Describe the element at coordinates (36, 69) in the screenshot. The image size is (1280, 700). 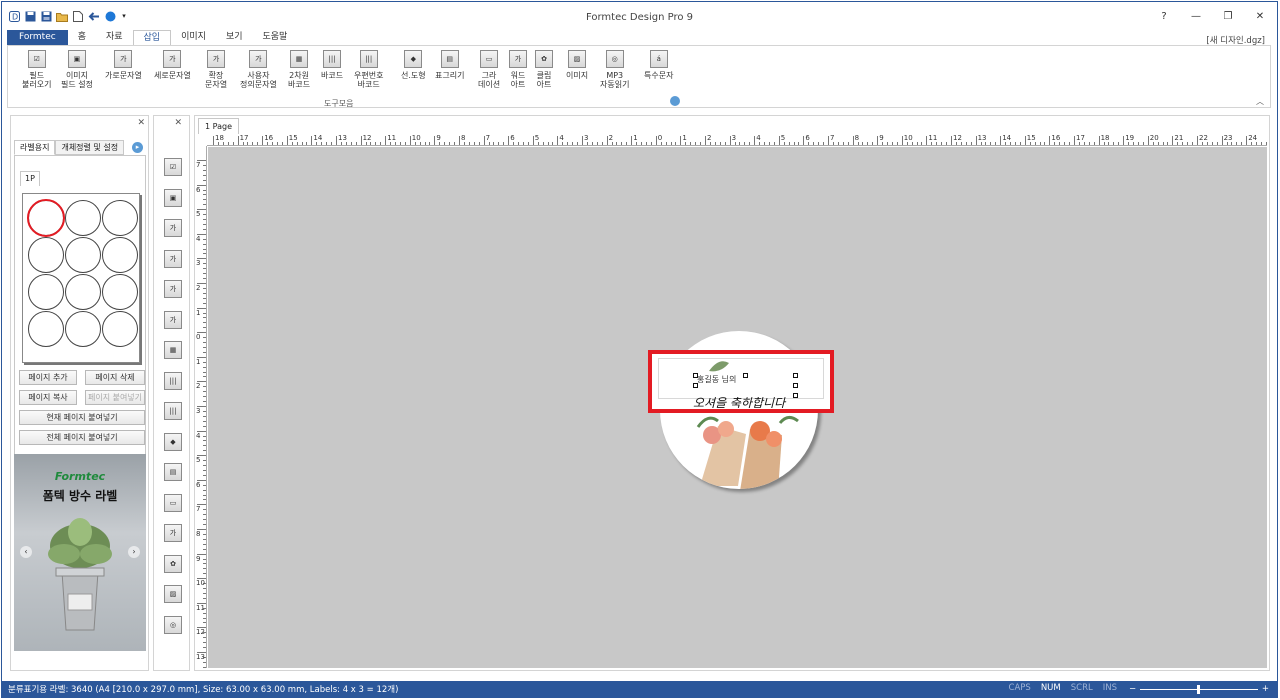
I see `ribbon-button-field-load: ☑ 필드 불러오기` at that location.